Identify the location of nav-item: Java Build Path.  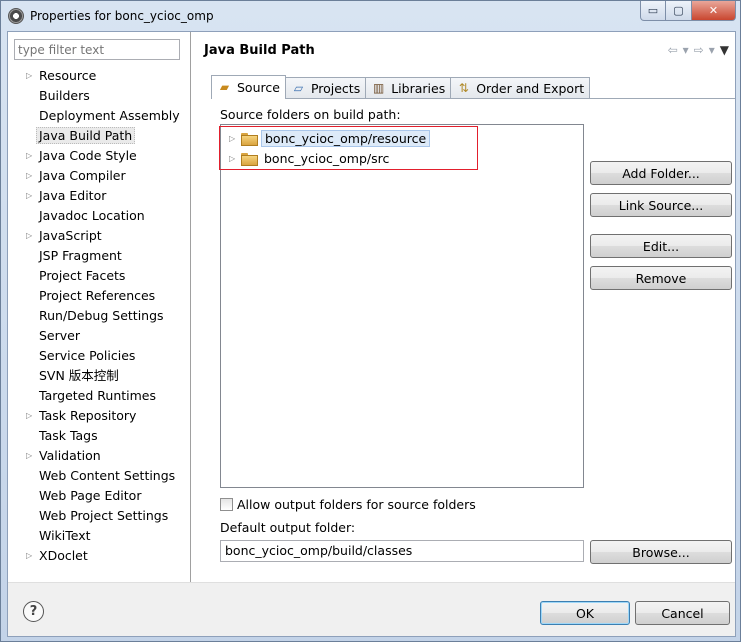
(99, 136).